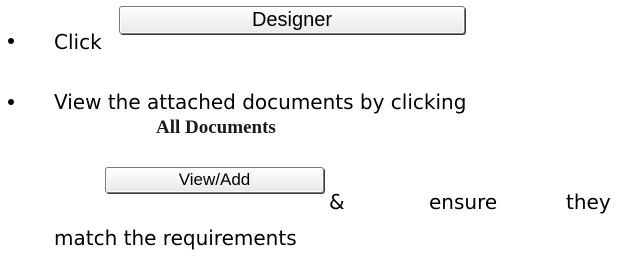  What do you see at coordinates (78, 42) in the screenshot?
I see `click-label: Click` at bounding box center [78, 42].